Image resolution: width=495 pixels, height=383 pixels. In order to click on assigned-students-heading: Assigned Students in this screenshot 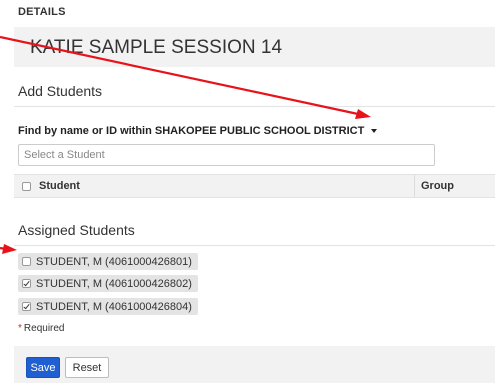, I will do `click(76, 230)`.